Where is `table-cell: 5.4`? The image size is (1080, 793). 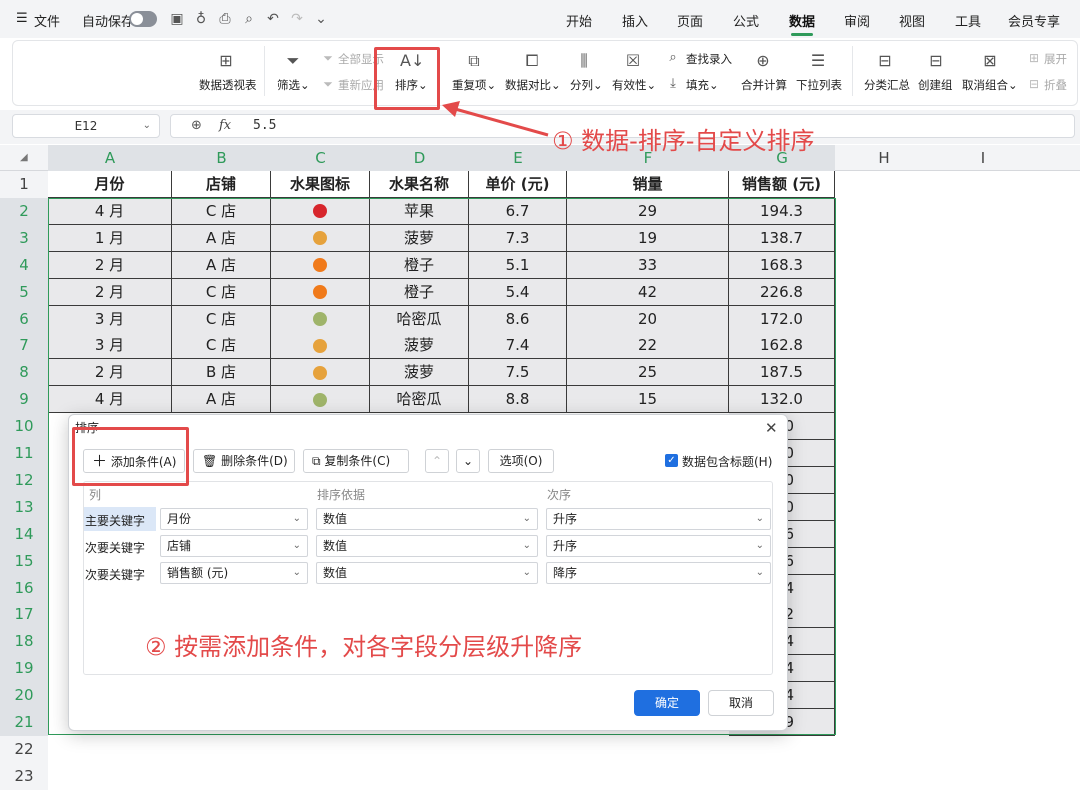 table-cell: 5.4 is located at coordinates (518, 292).